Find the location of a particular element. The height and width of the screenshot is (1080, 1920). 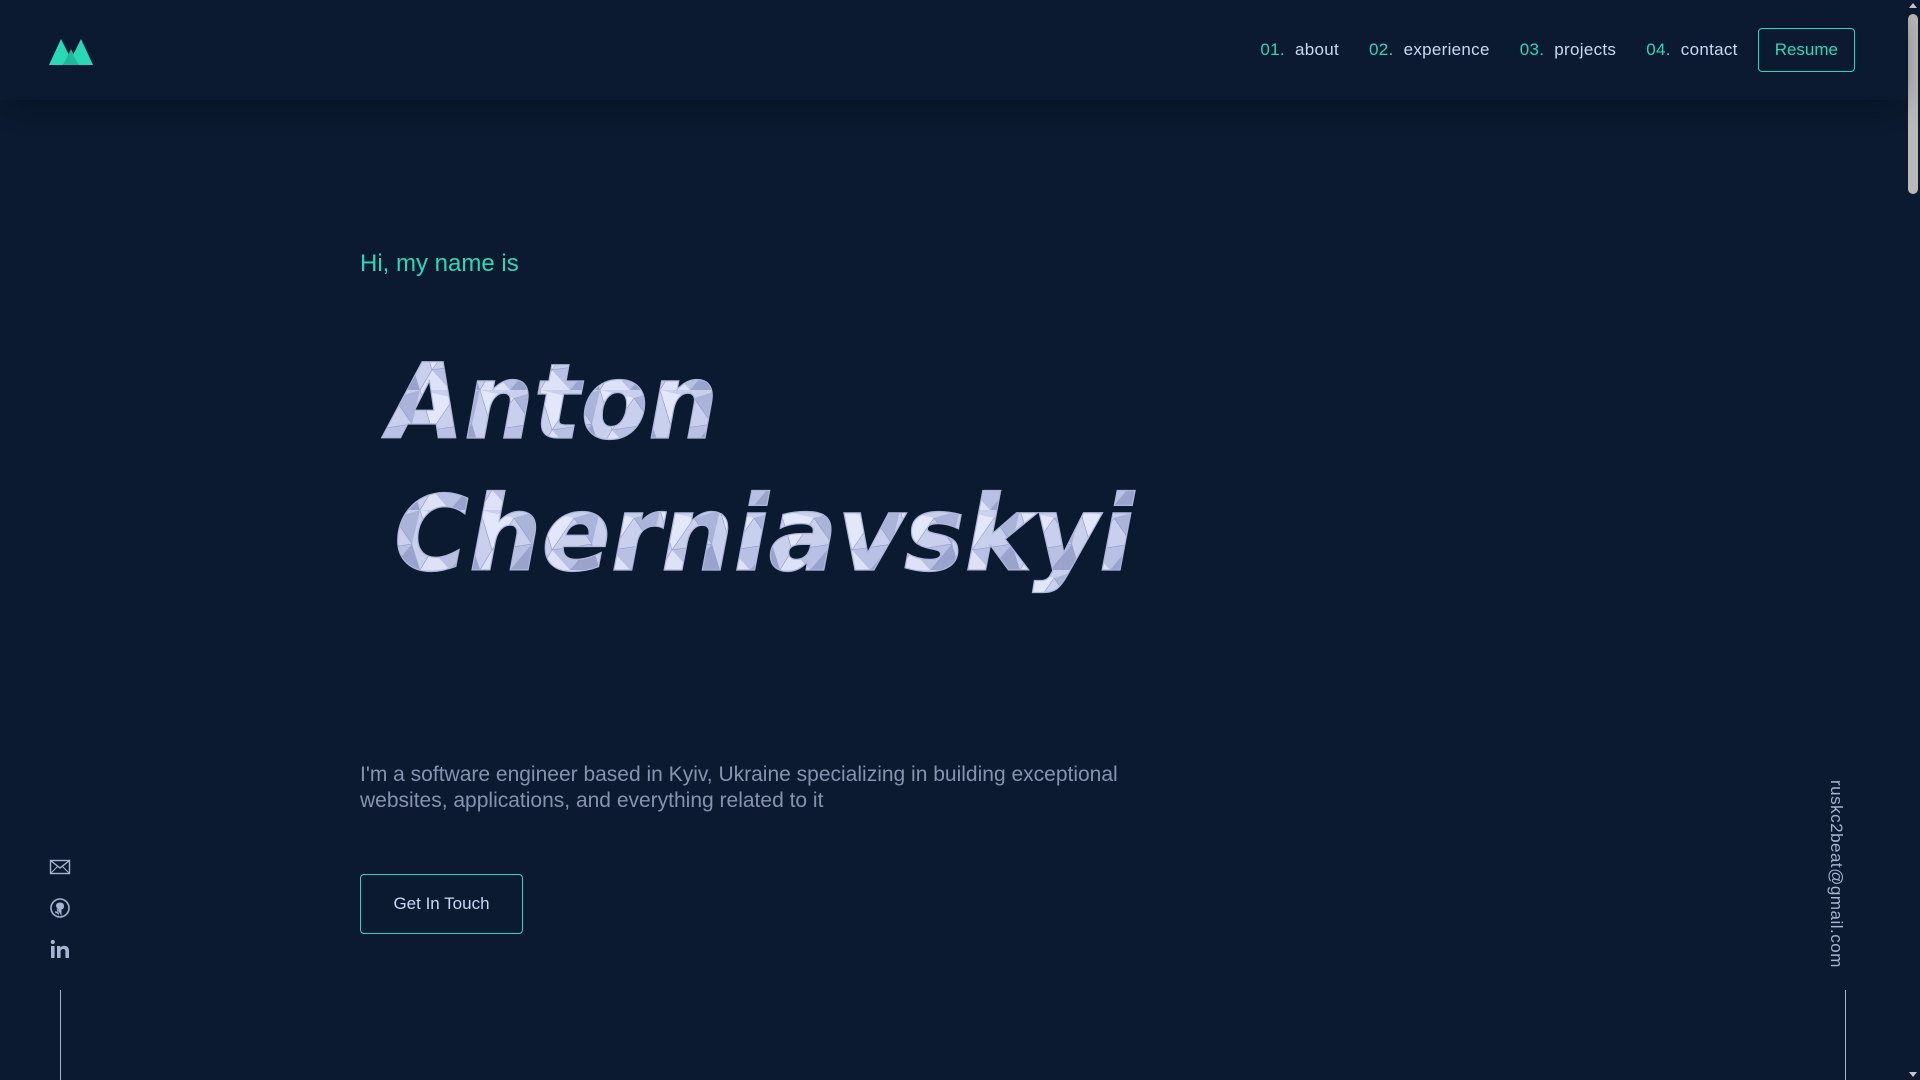

hero-greeting: Hi, my name is is located at coordinates (439, 263).